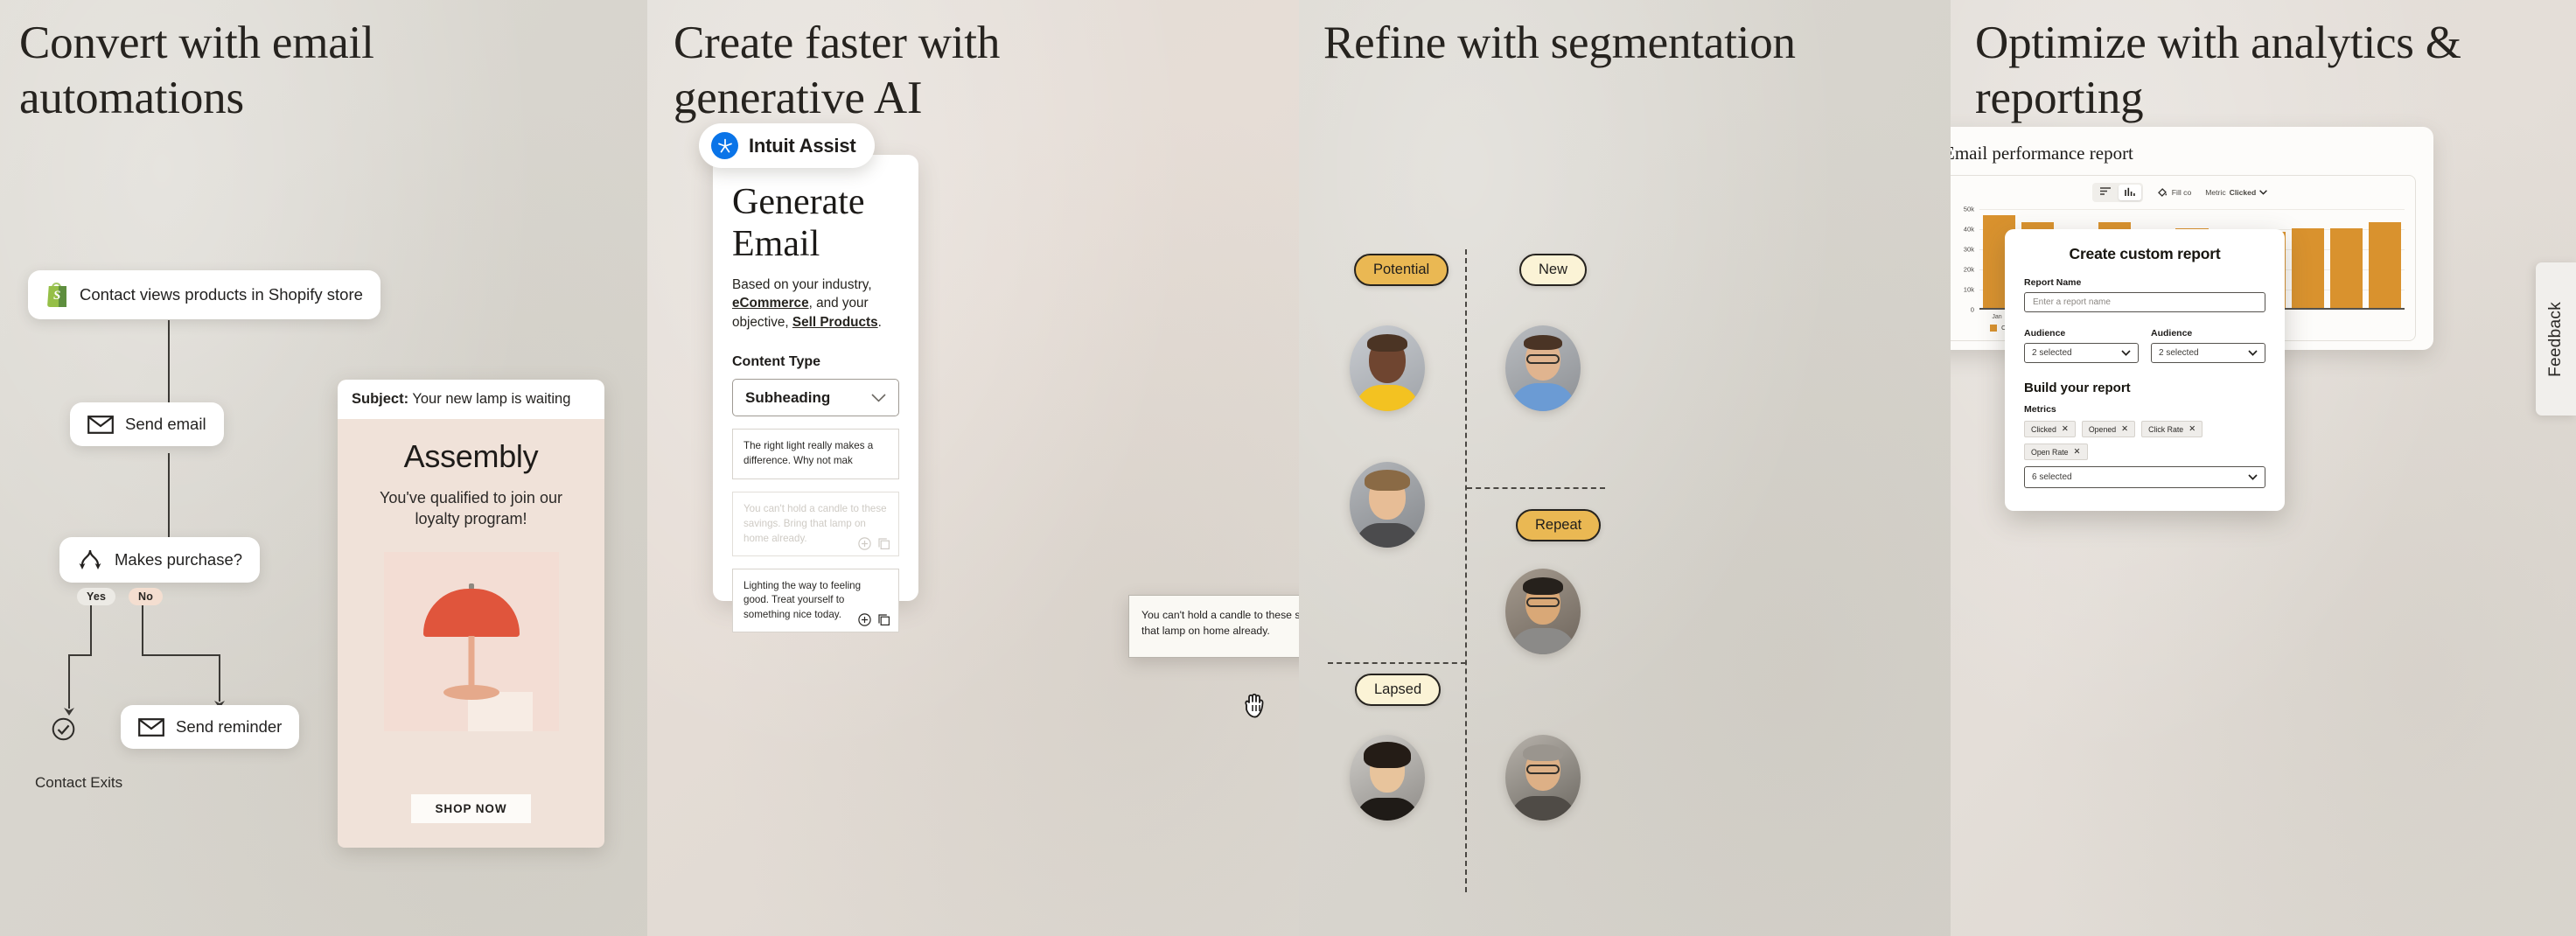  I want to click on flow-node-send-email: Send email, so click(147, 424).